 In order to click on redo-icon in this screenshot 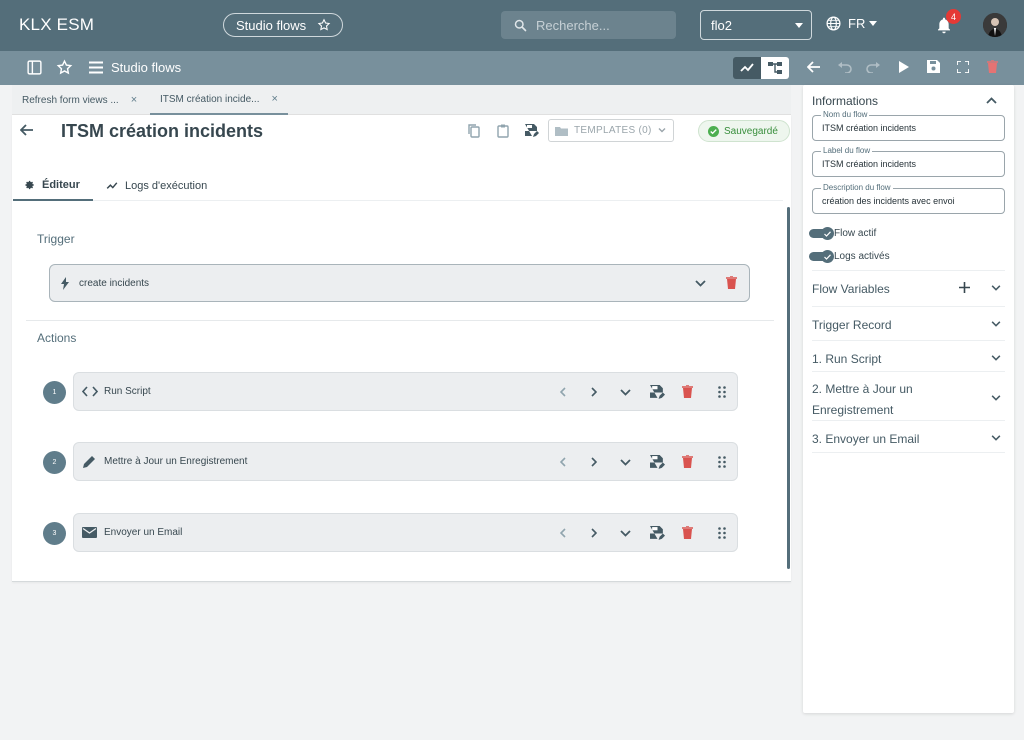, I will do `click(873, 67)`.